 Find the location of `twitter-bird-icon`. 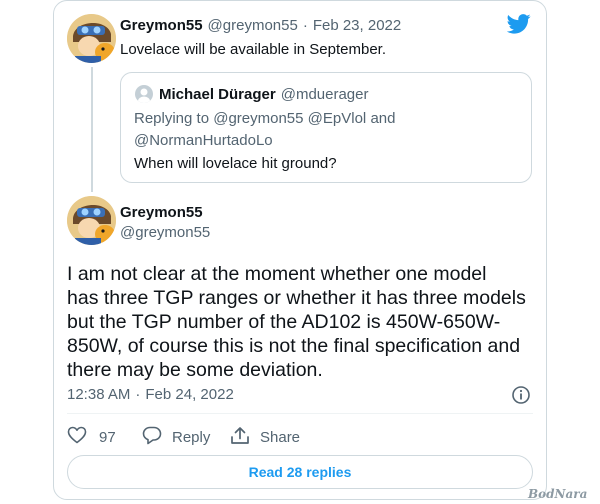

twitter-bird-icon is located at coordinates (518, 26).